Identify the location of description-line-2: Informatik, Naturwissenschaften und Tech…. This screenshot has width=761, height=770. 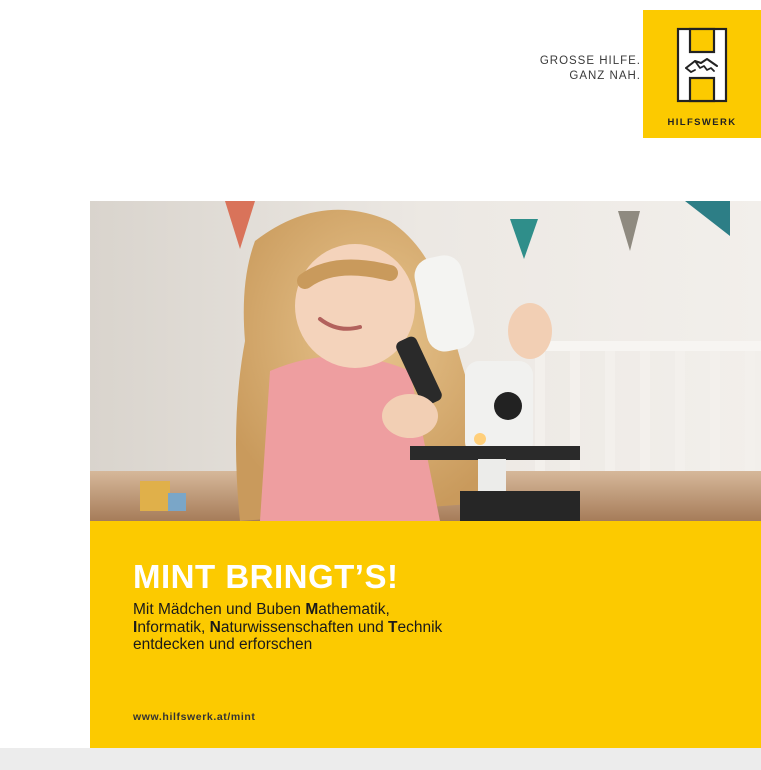
(287, 628).